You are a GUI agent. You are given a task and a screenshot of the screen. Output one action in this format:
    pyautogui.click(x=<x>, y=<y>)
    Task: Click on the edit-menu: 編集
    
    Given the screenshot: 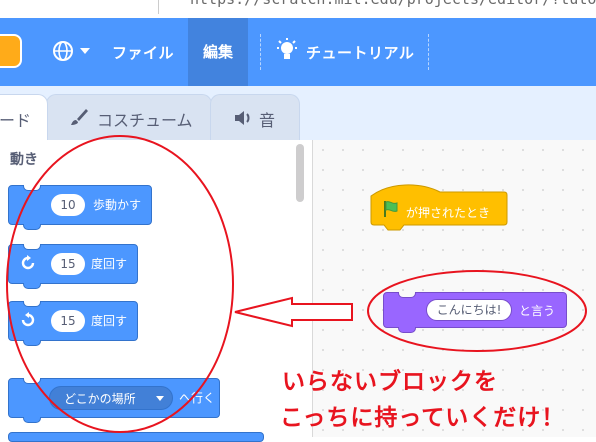 What is the action you would take?
    pyautogui.click(x=218, y=52)
    